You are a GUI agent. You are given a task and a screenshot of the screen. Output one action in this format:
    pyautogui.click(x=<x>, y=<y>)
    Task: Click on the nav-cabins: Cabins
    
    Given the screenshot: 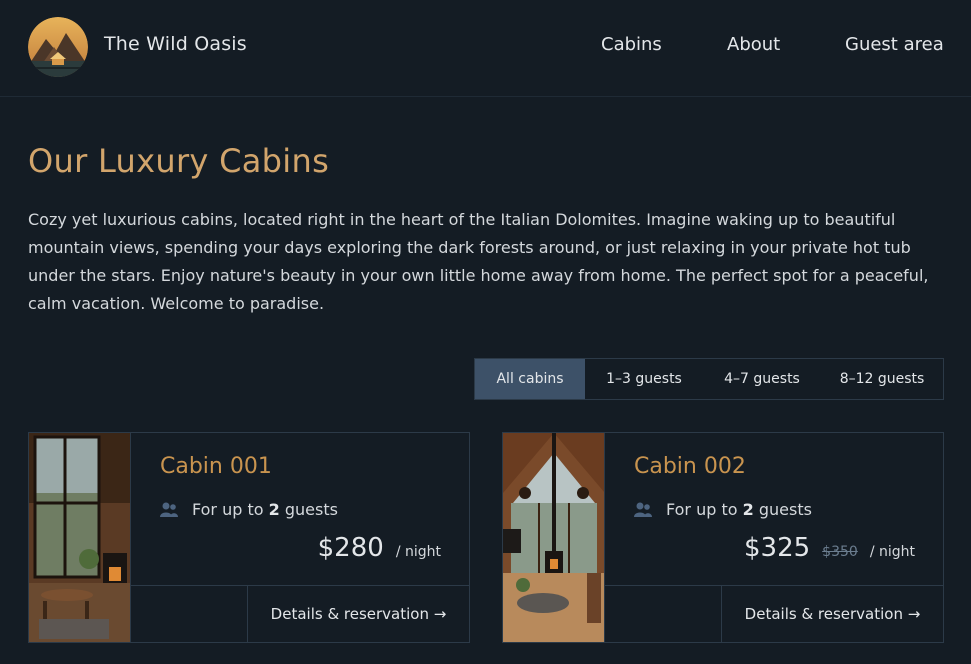 What is the action you would take?
    pyautogui.click(x=631, y=44)
    